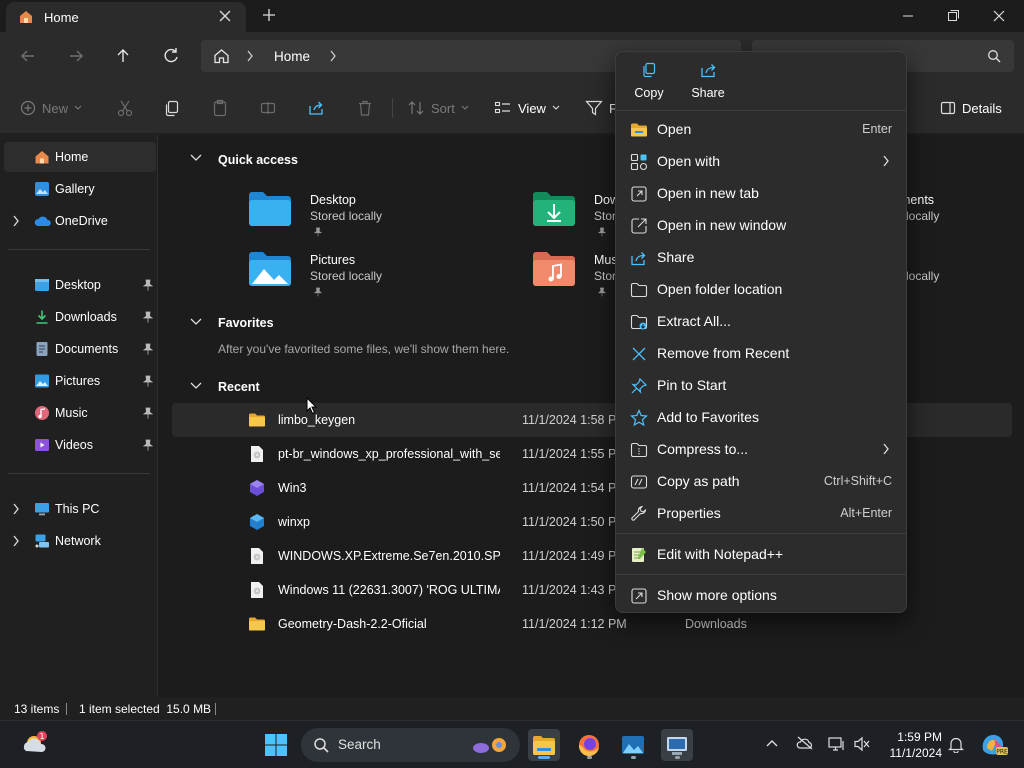 The width and height of the screenshot is (1024, 768). I want to click on menu-item-show-more-options: Show more options, so click(762, 595).